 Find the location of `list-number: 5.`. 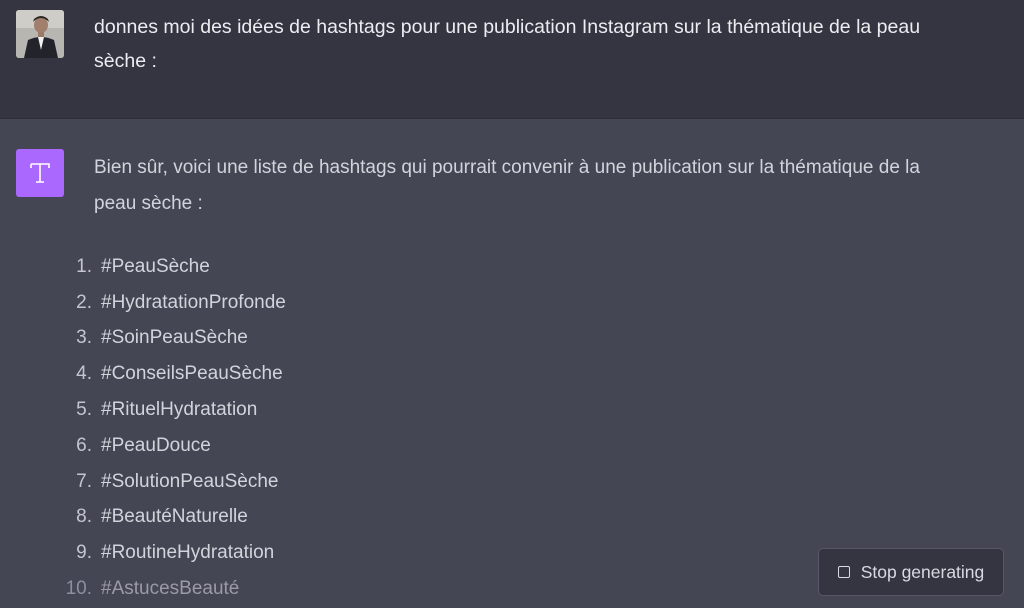

list-number: 5. is located at coordinates (84, 410).